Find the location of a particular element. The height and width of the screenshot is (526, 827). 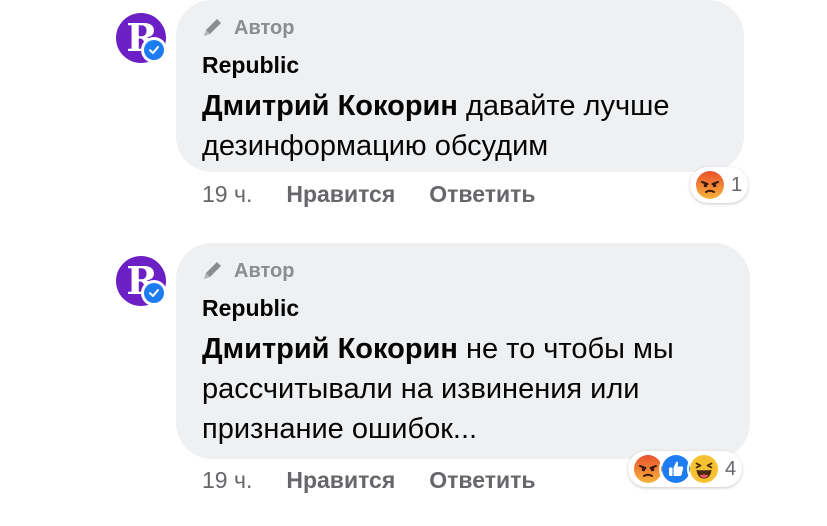

reaction-count: 1 is located at coordinates (737, 184).